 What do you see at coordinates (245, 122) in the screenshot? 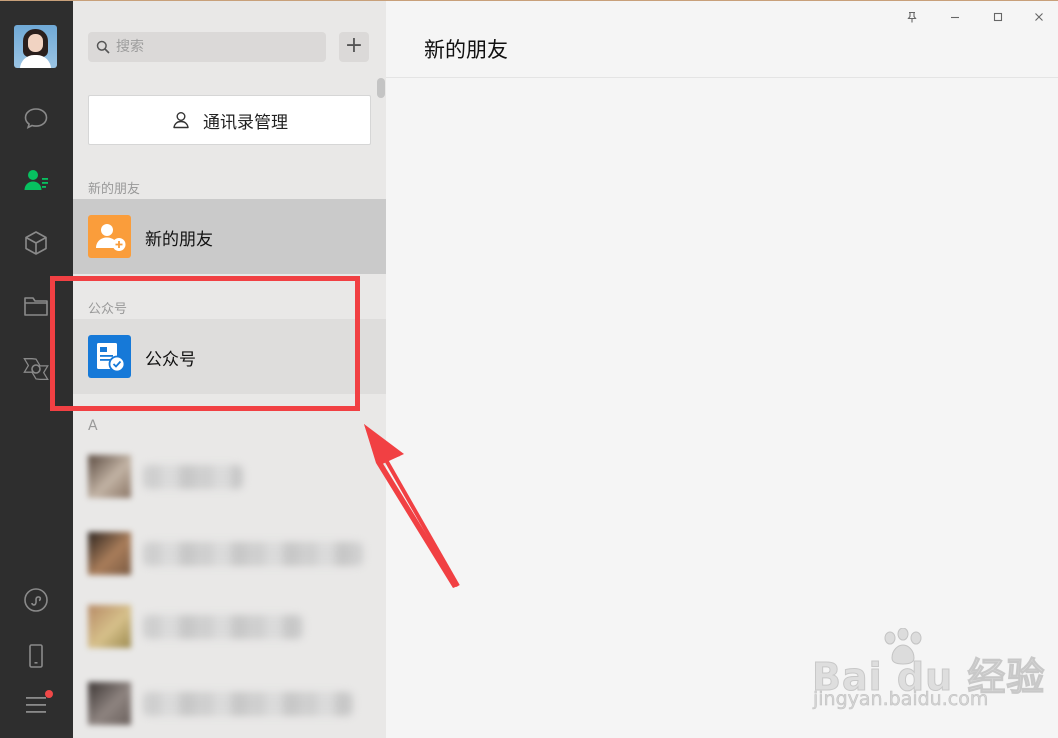
I see `contacts-manage-label: 通讯录管理` at bounding box center [245, 122].